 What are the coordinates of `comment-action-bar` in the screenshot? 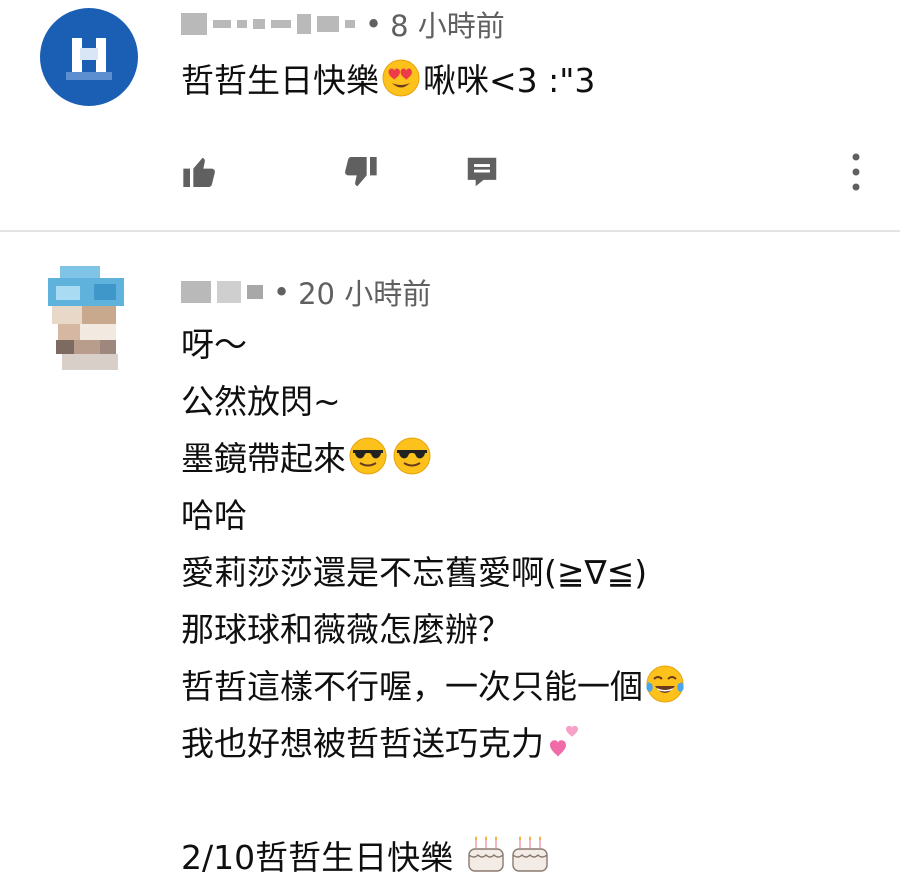 It's located at (450, 172).